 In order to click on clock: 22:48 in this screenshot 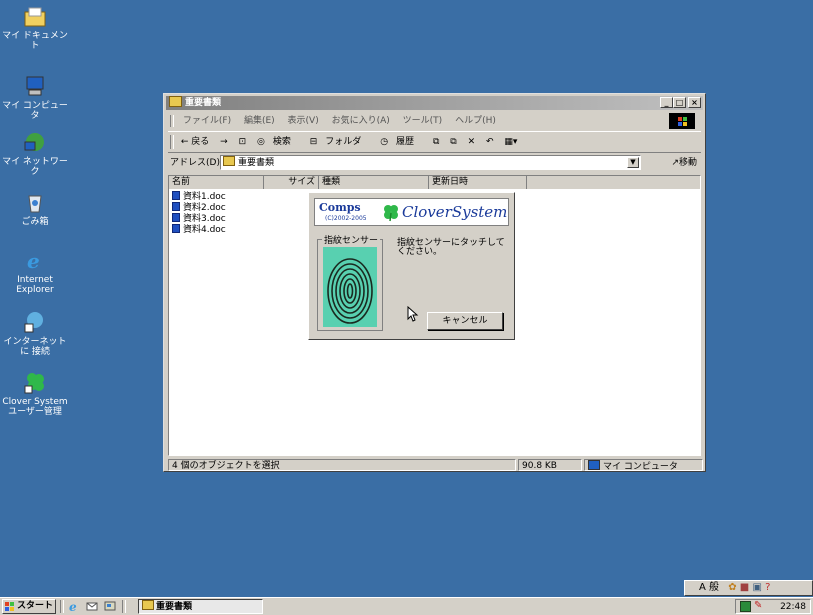, I will do `click(793, 607)`.